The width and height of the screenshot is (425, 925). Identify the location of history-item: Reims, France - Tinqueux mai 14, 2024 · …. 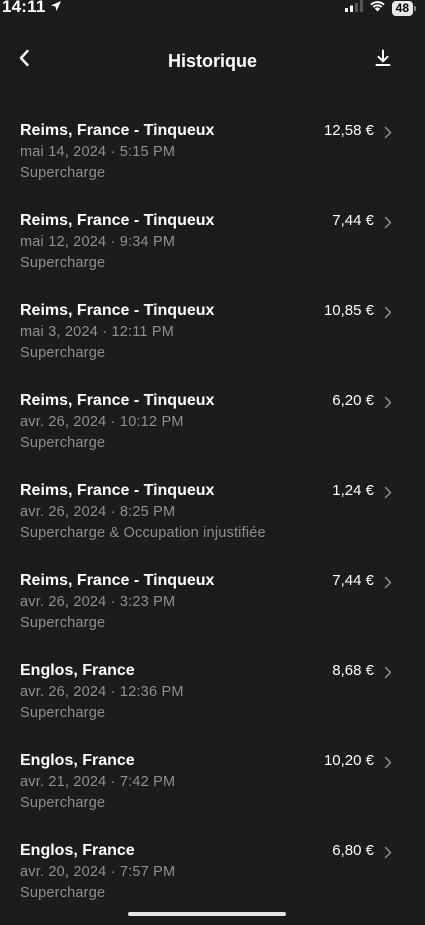
(212, 160).